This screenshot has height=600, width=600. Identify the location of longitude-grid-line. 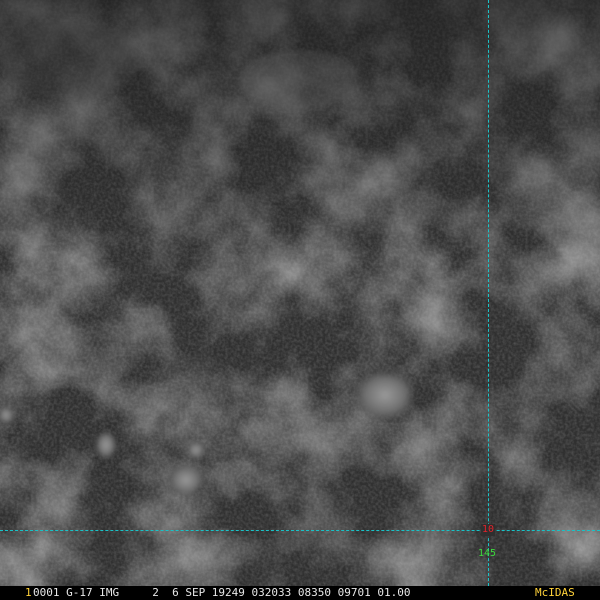
(488, 293).